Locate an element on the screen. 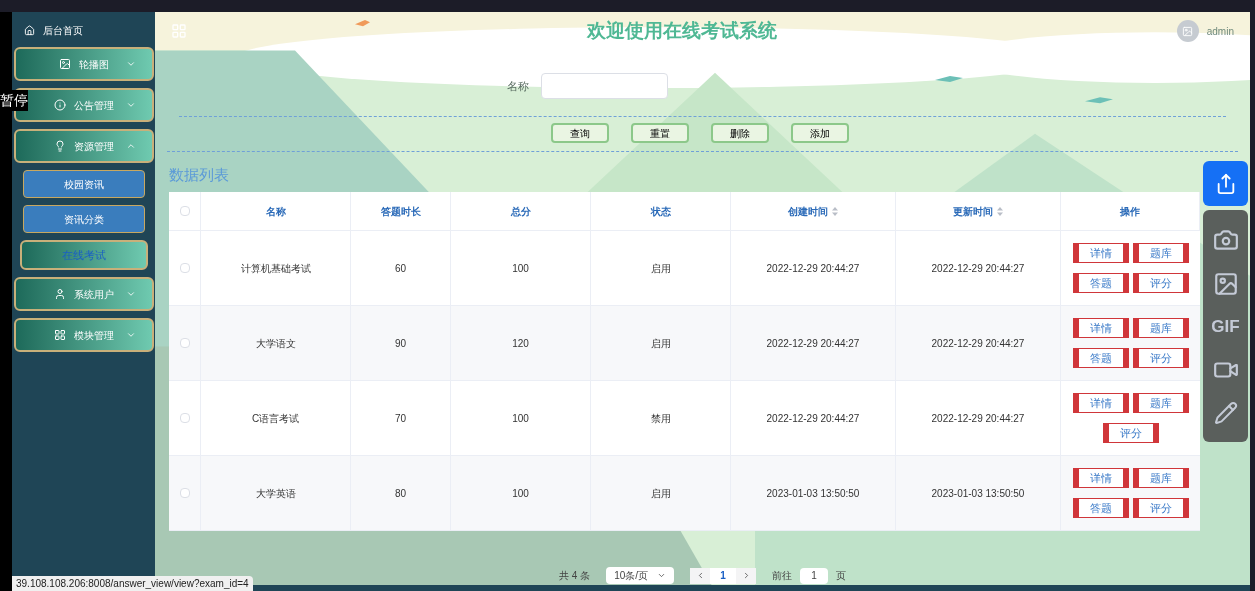  page-size-select: 10条/页 is located at coordinates (640, 575).